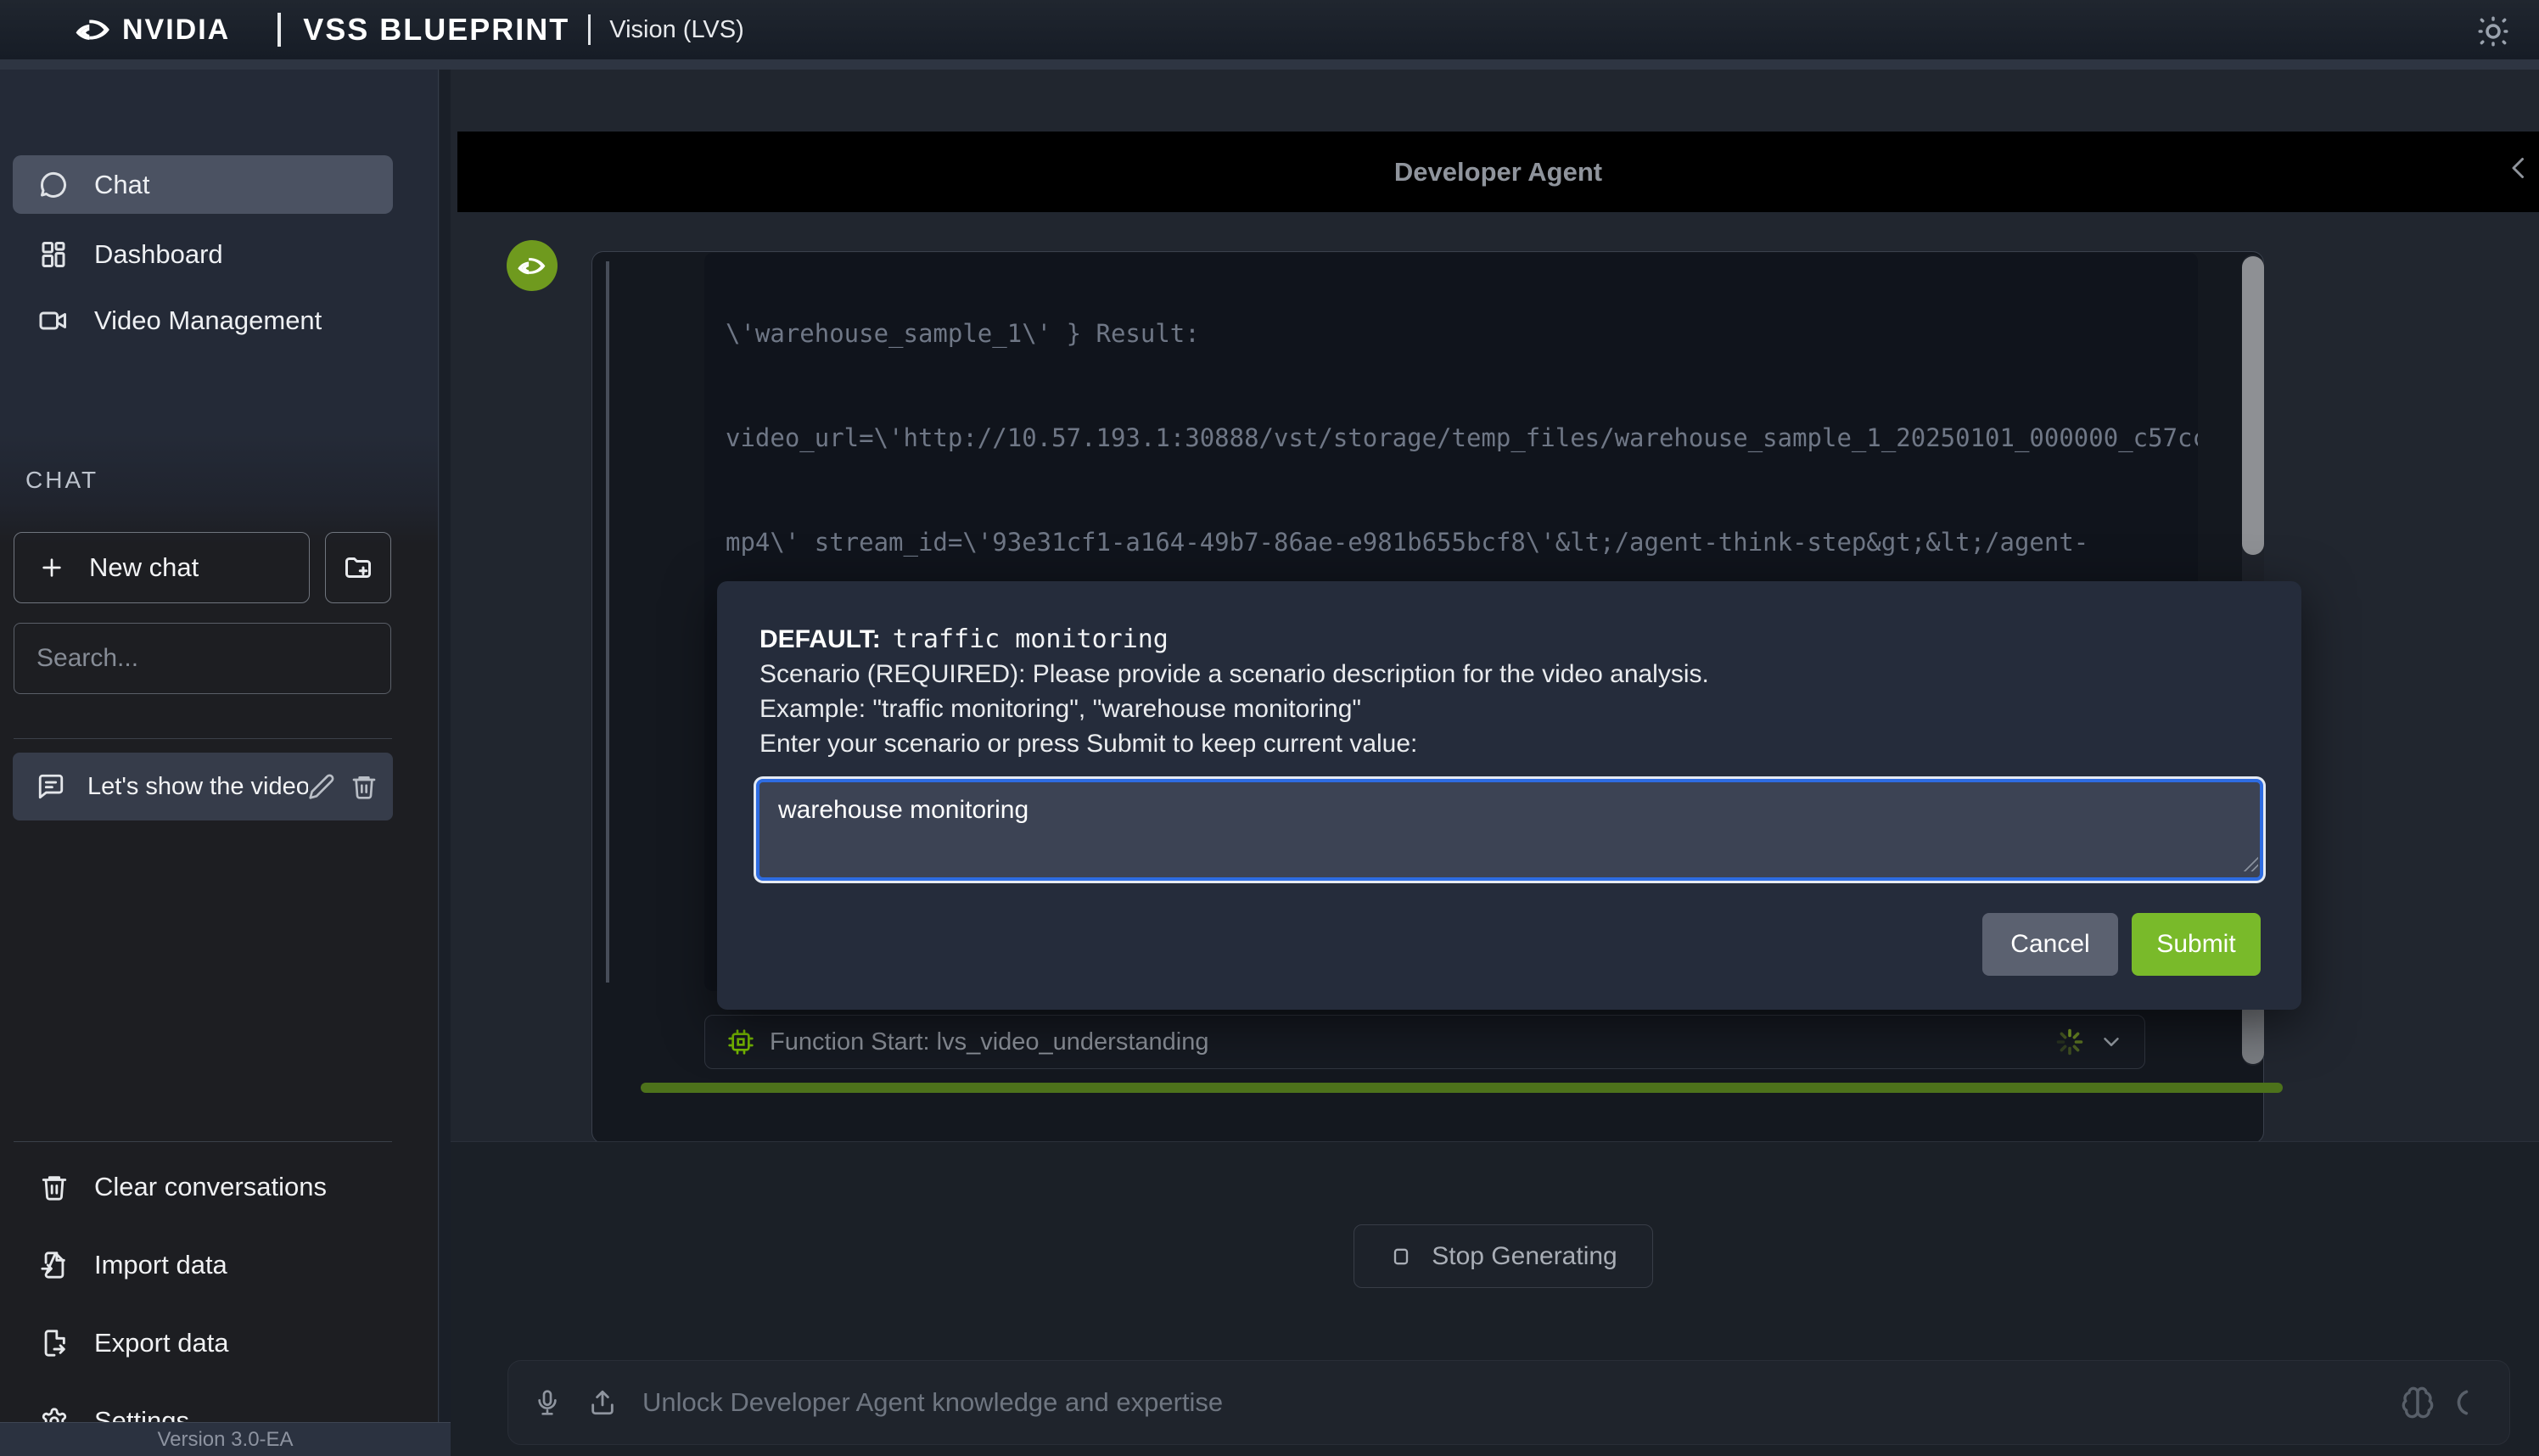 The height and width of the screenshot is (1456, 2539). I want to click on file-export-icon, so click(54, 1343).